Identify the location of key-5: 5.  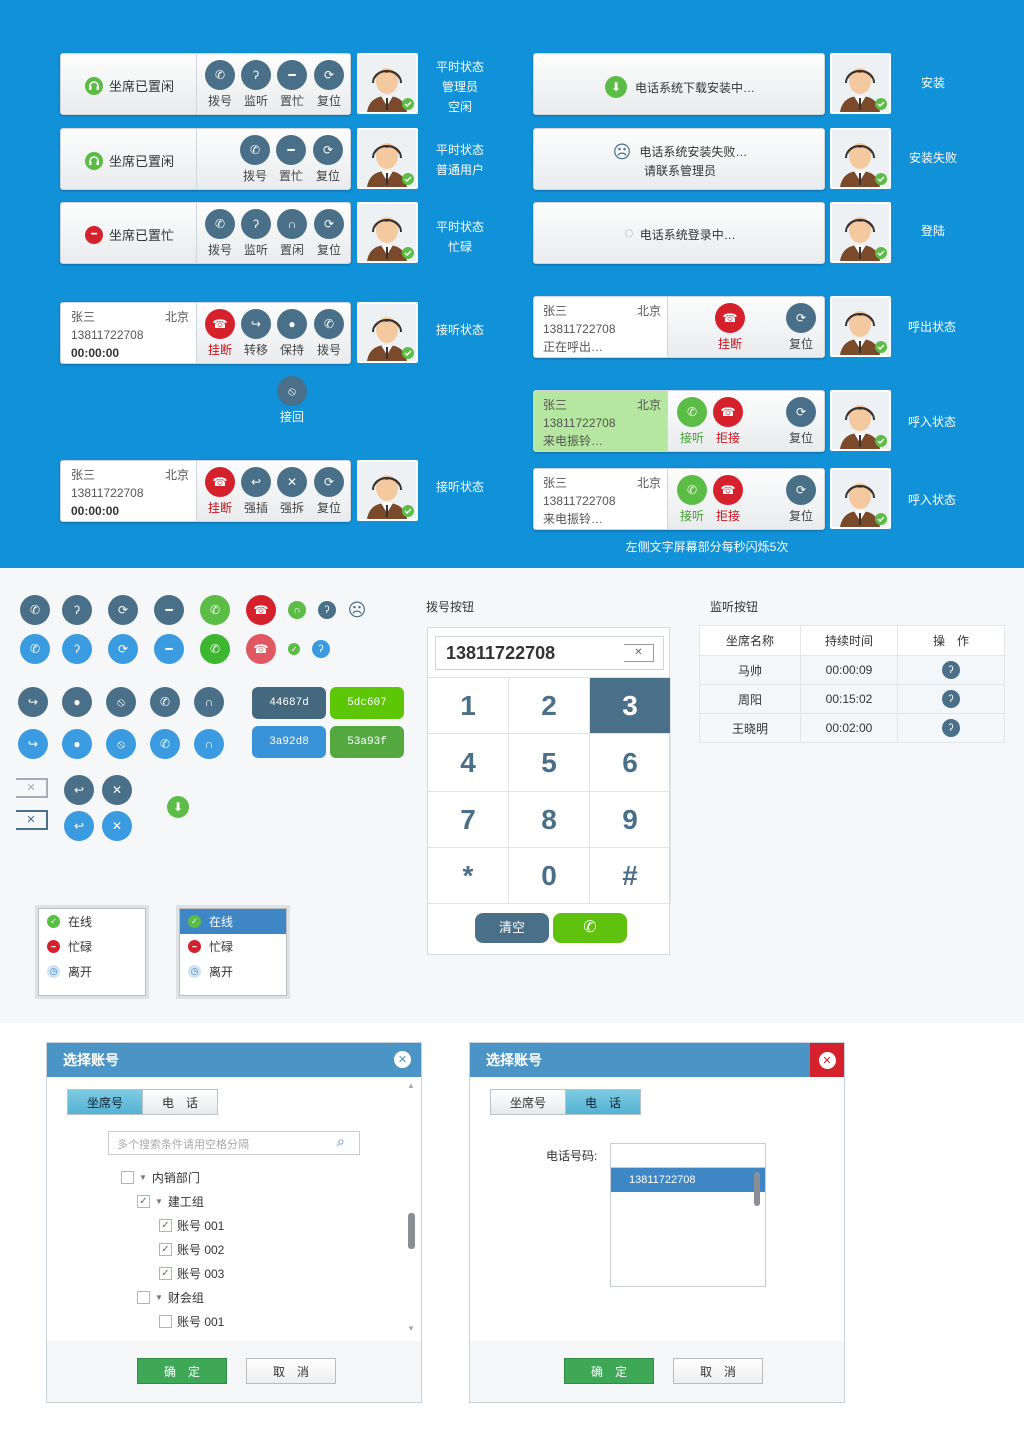
(549, 763).